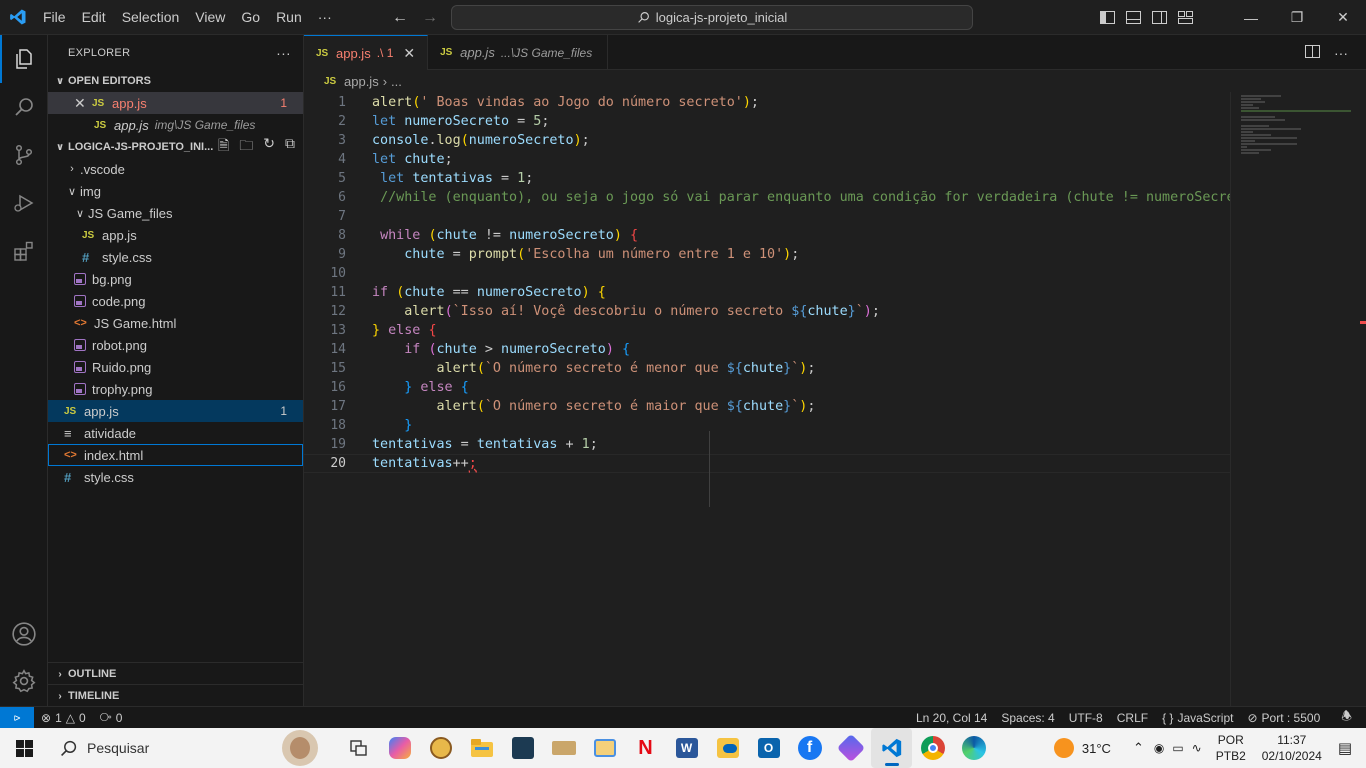 The image size is (1366, 768). I want to click on tree-file: <> JS Game.html, so click(175, 323).